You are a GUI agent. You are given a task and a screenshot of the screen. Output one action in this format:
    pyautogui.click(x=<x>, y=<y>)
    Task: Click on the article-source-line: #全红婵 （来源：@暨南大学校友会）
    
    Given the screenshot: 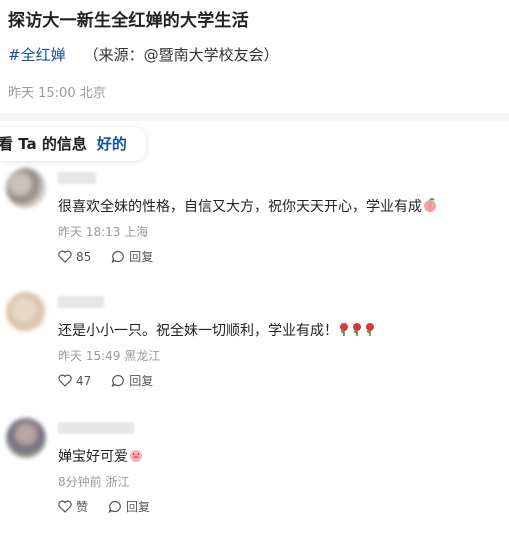 What is the action you would take?
    pyautogui.click(x=143, y=54)
    